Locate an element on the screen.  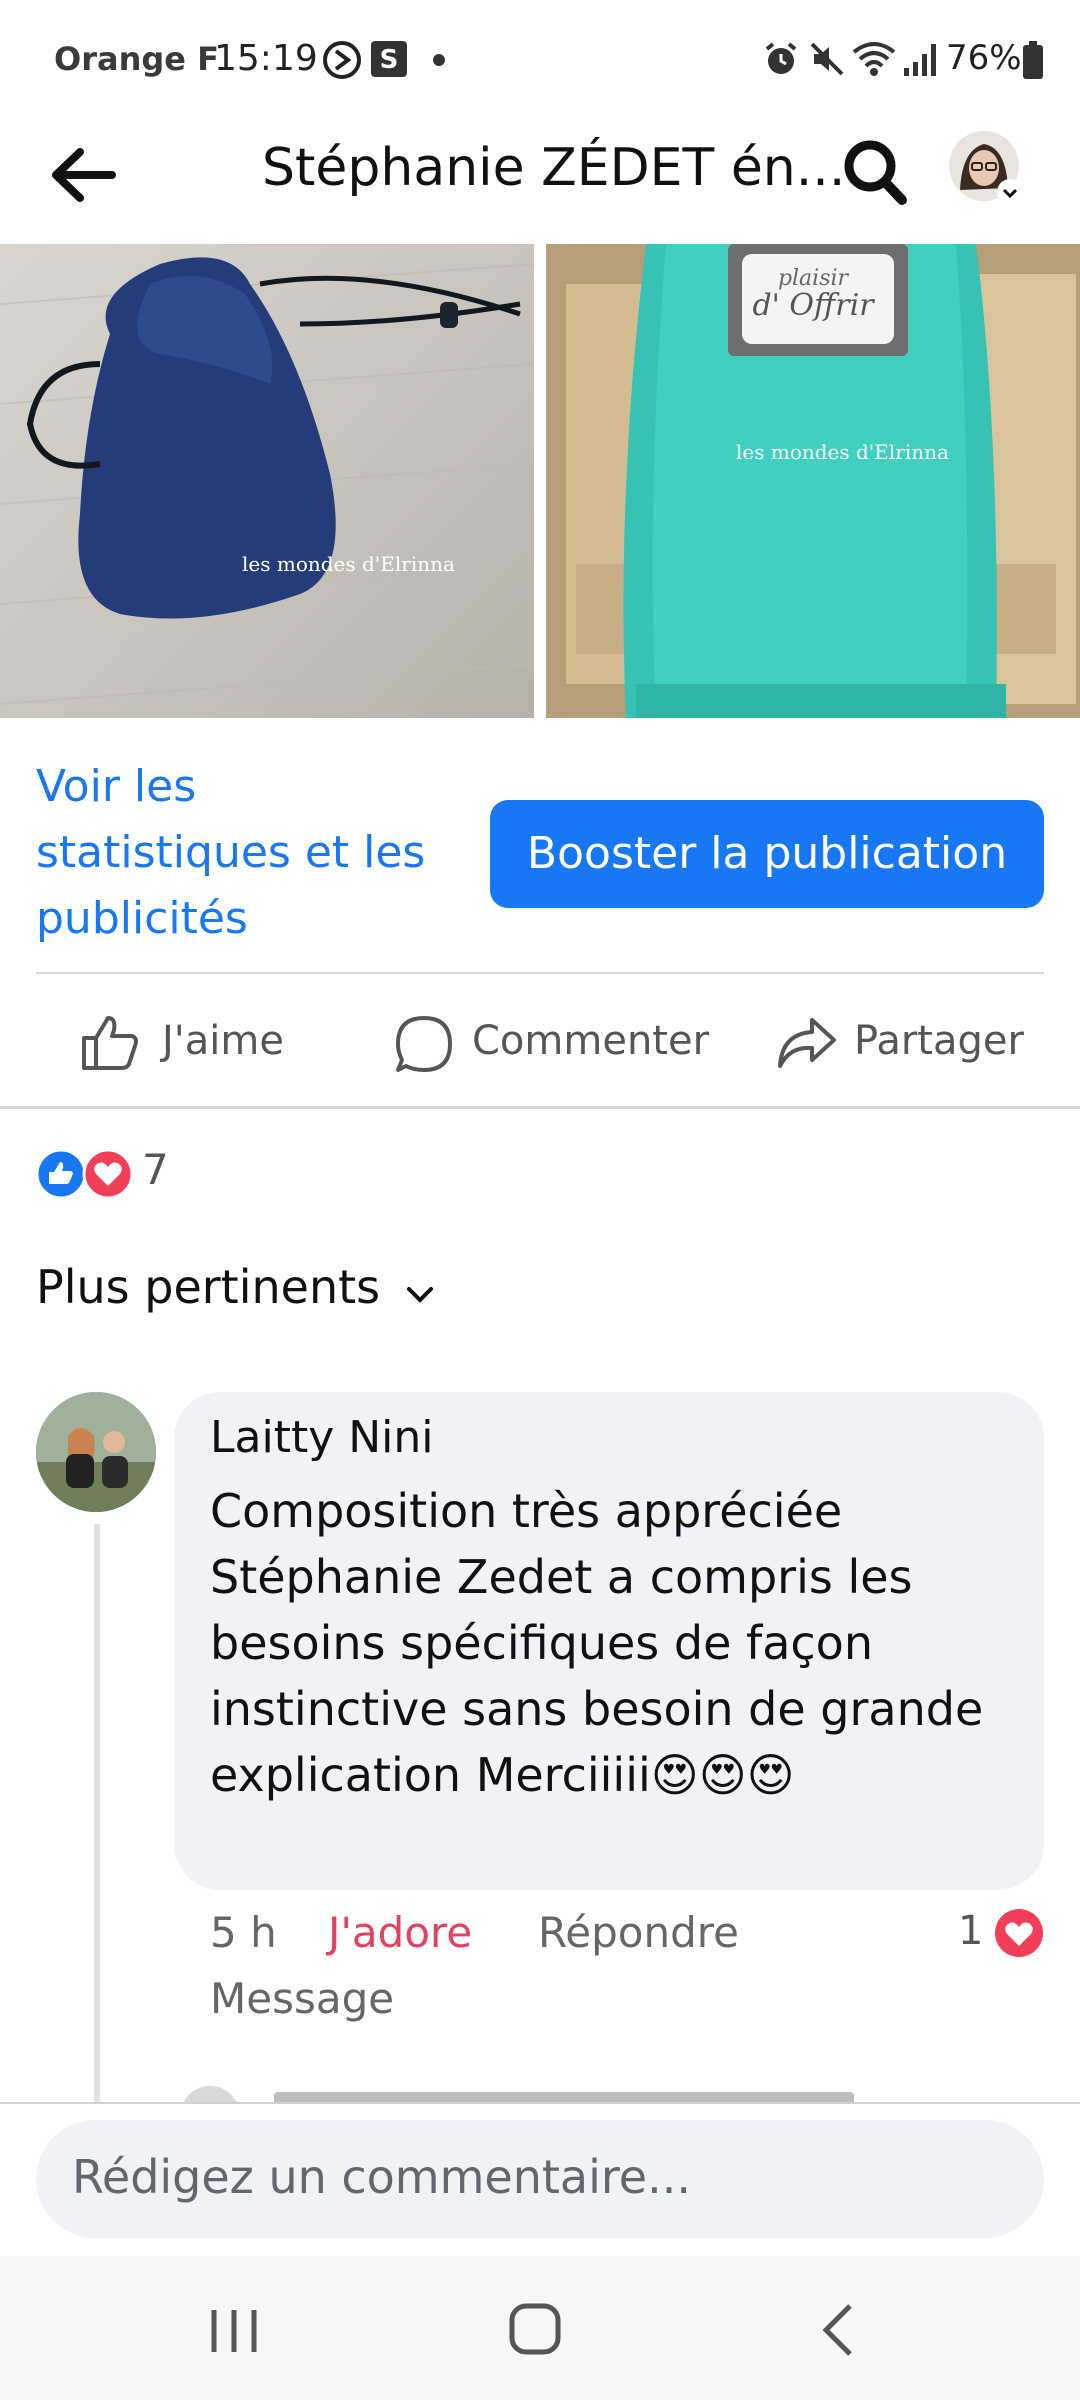
comment-reaction-count: 1 is located at coordinates (971, 1931).